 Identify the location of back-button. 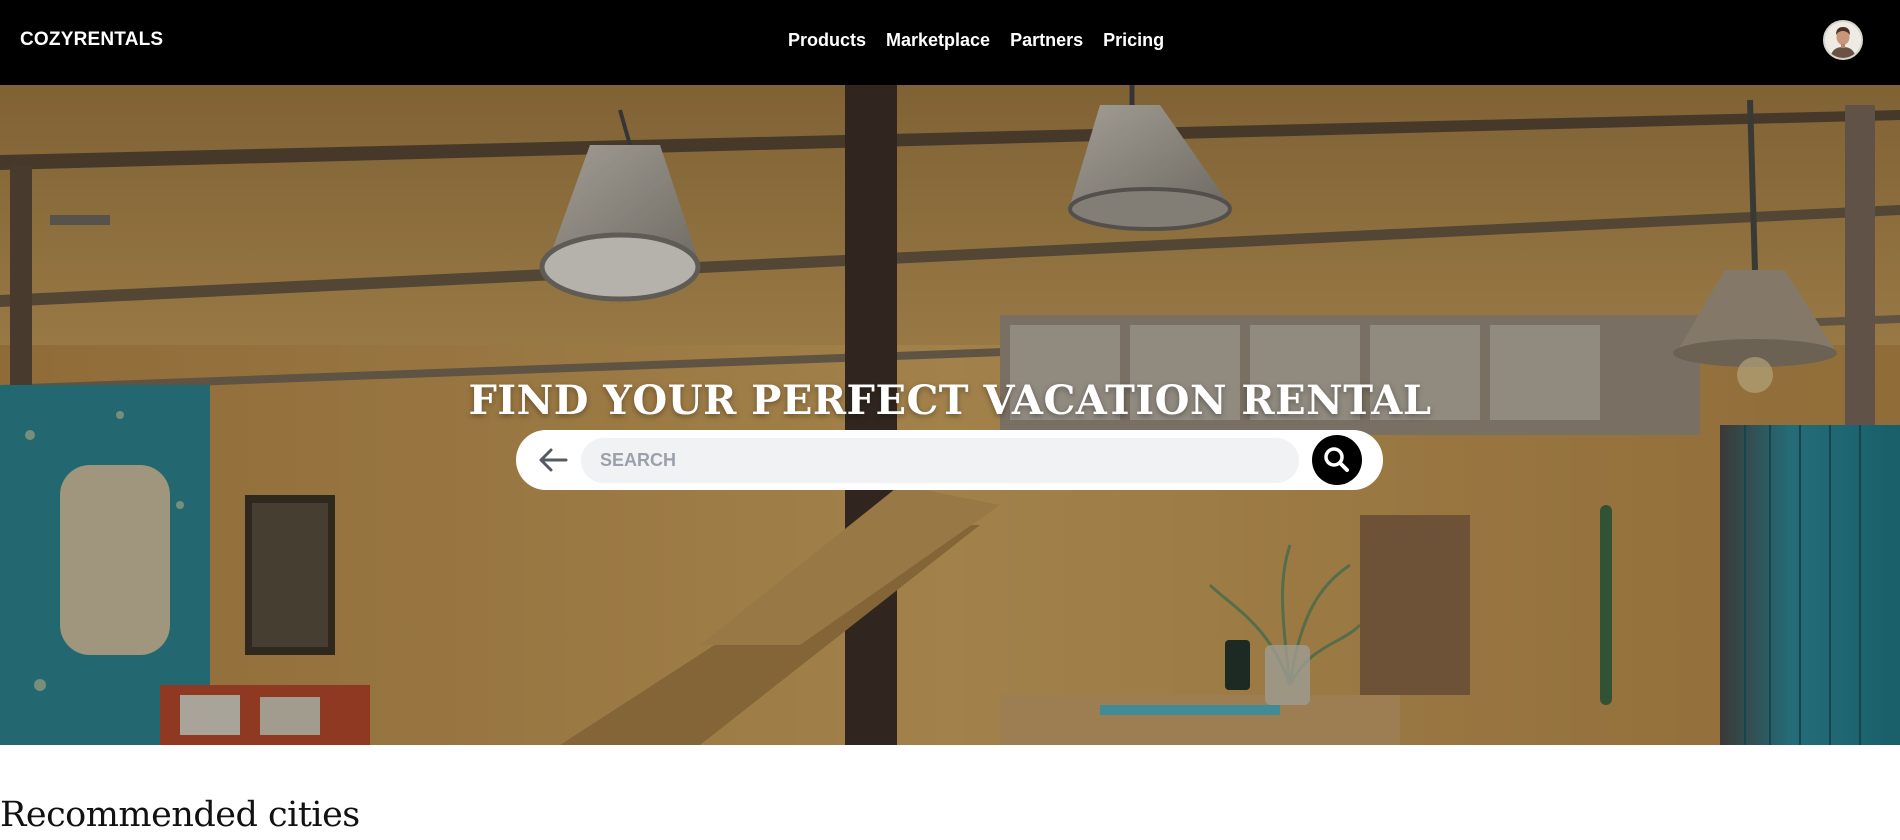
(553, 460).